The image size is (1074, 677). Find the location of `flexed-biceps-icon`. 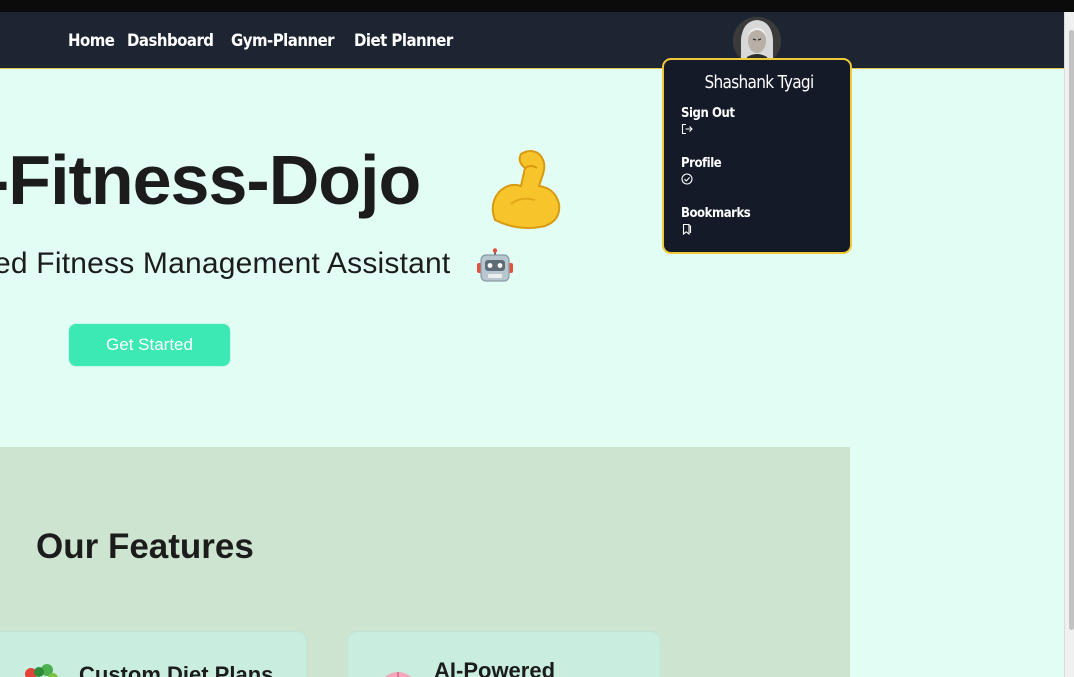

flexed-biceps-icon is located at coordinates (526, 189).